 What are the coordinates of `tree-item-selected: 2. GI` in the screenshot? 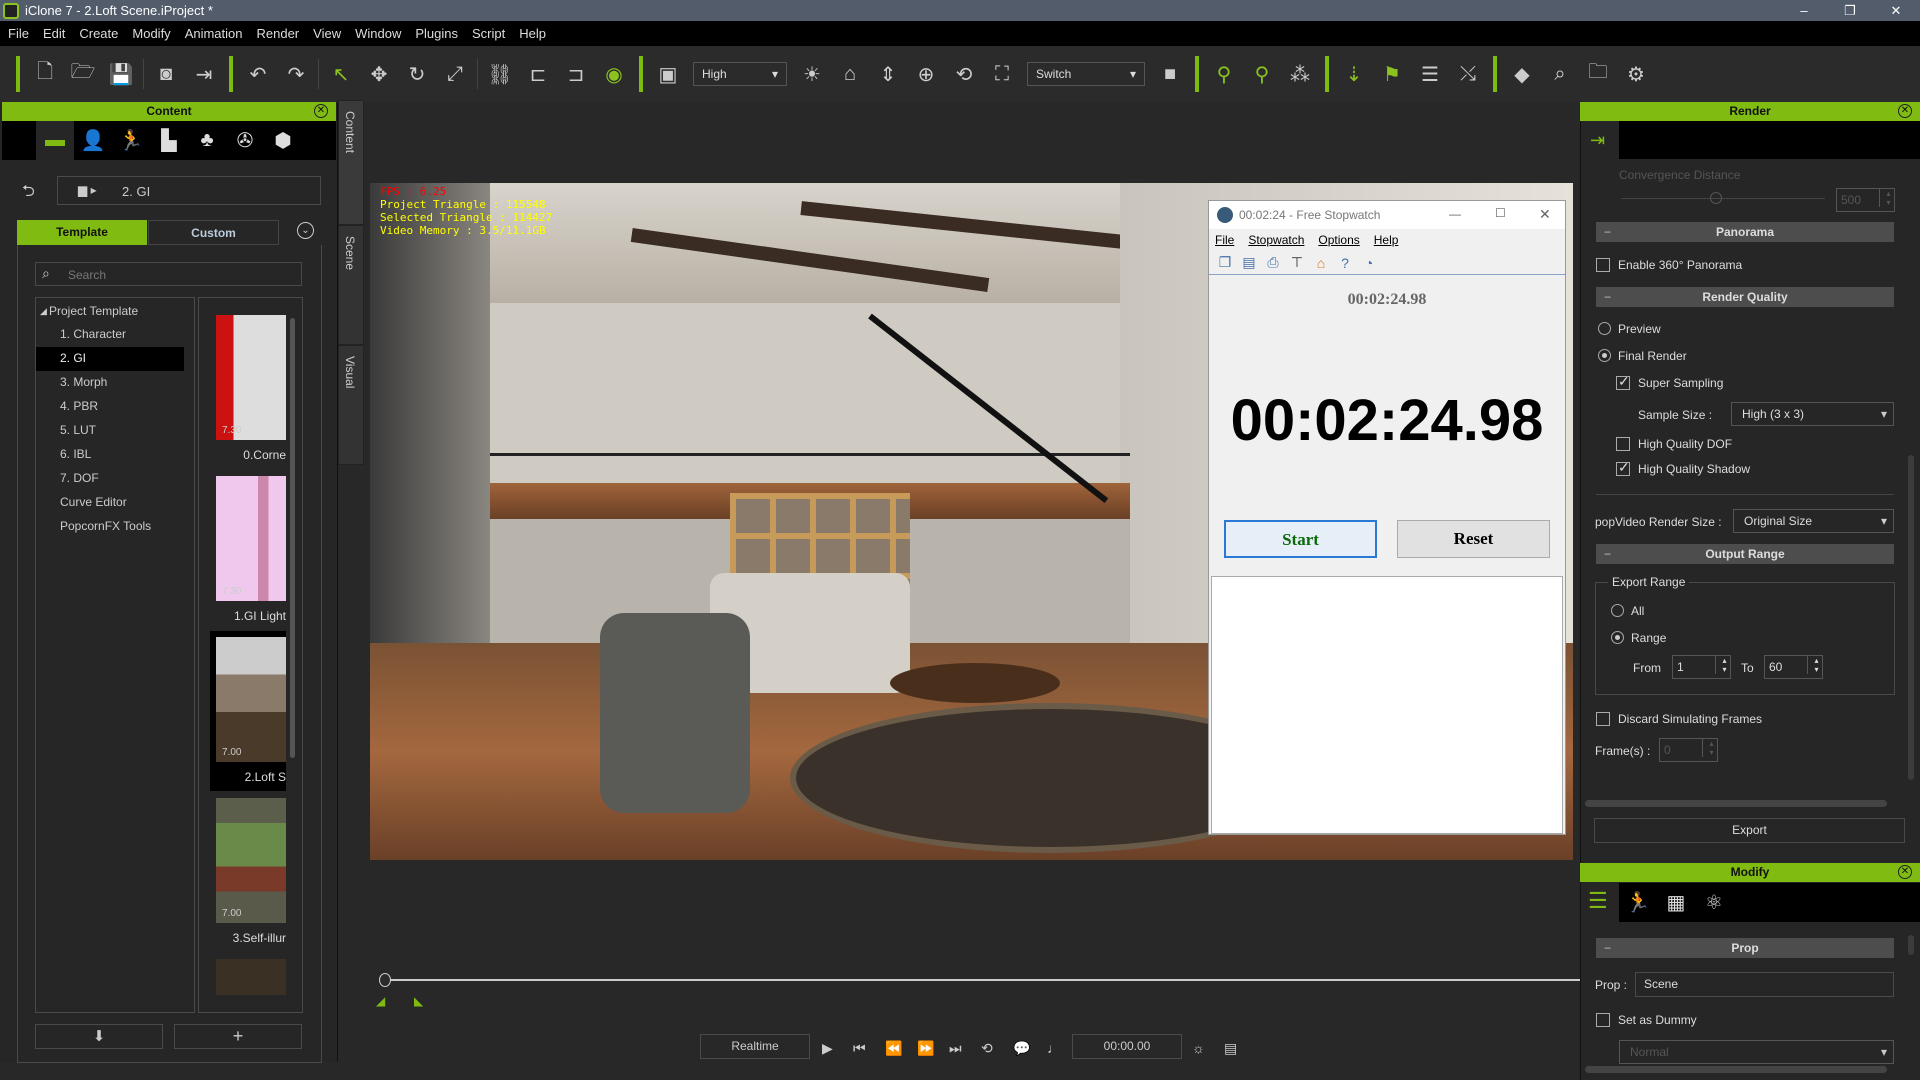 It's located at (73, 358).